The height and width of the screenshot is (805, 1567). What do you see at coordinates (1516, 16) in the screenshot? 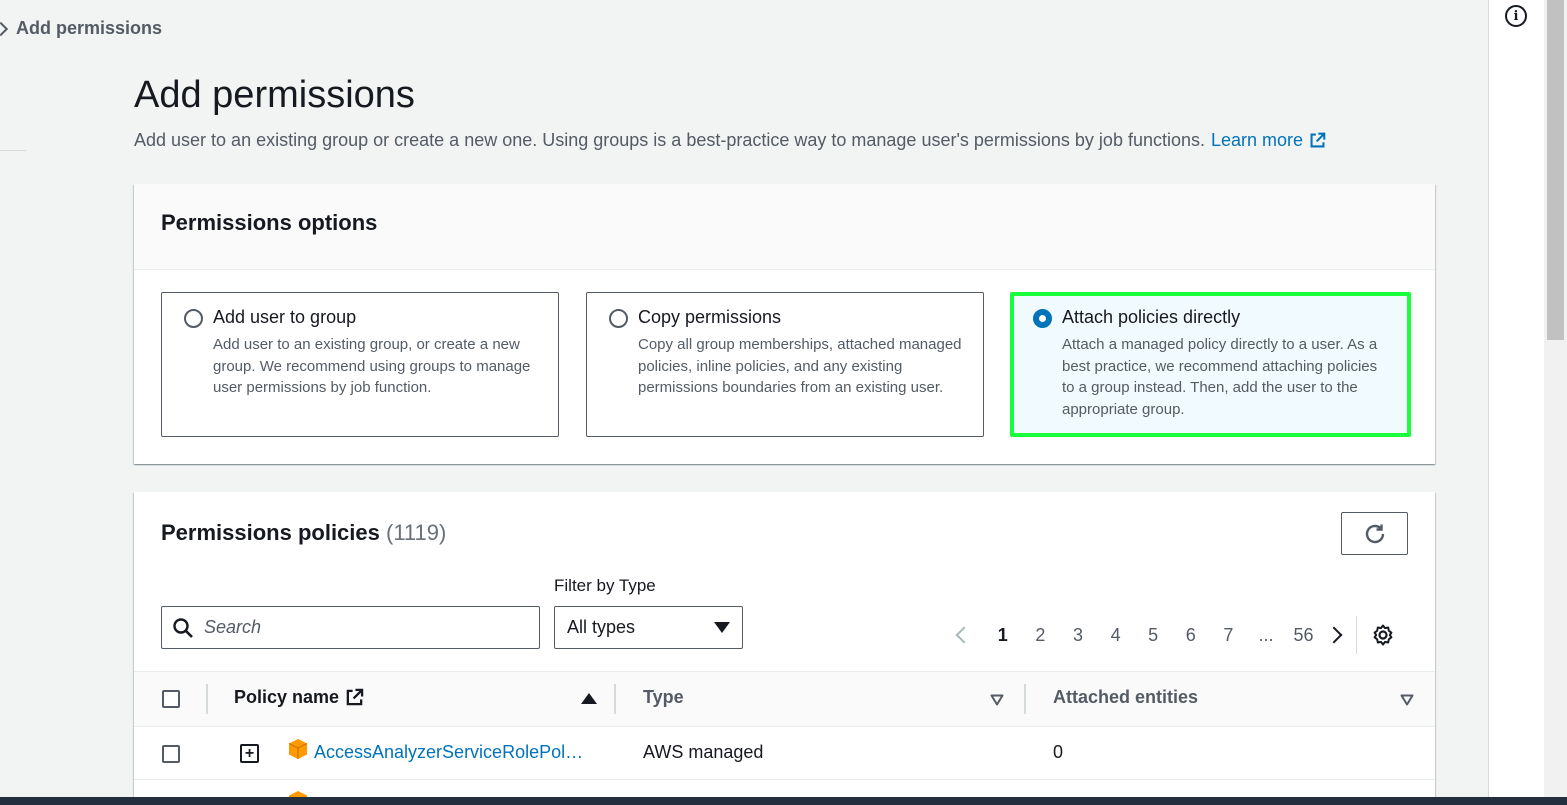
I see `info-icon: i` at bounding box center [1516, 16].